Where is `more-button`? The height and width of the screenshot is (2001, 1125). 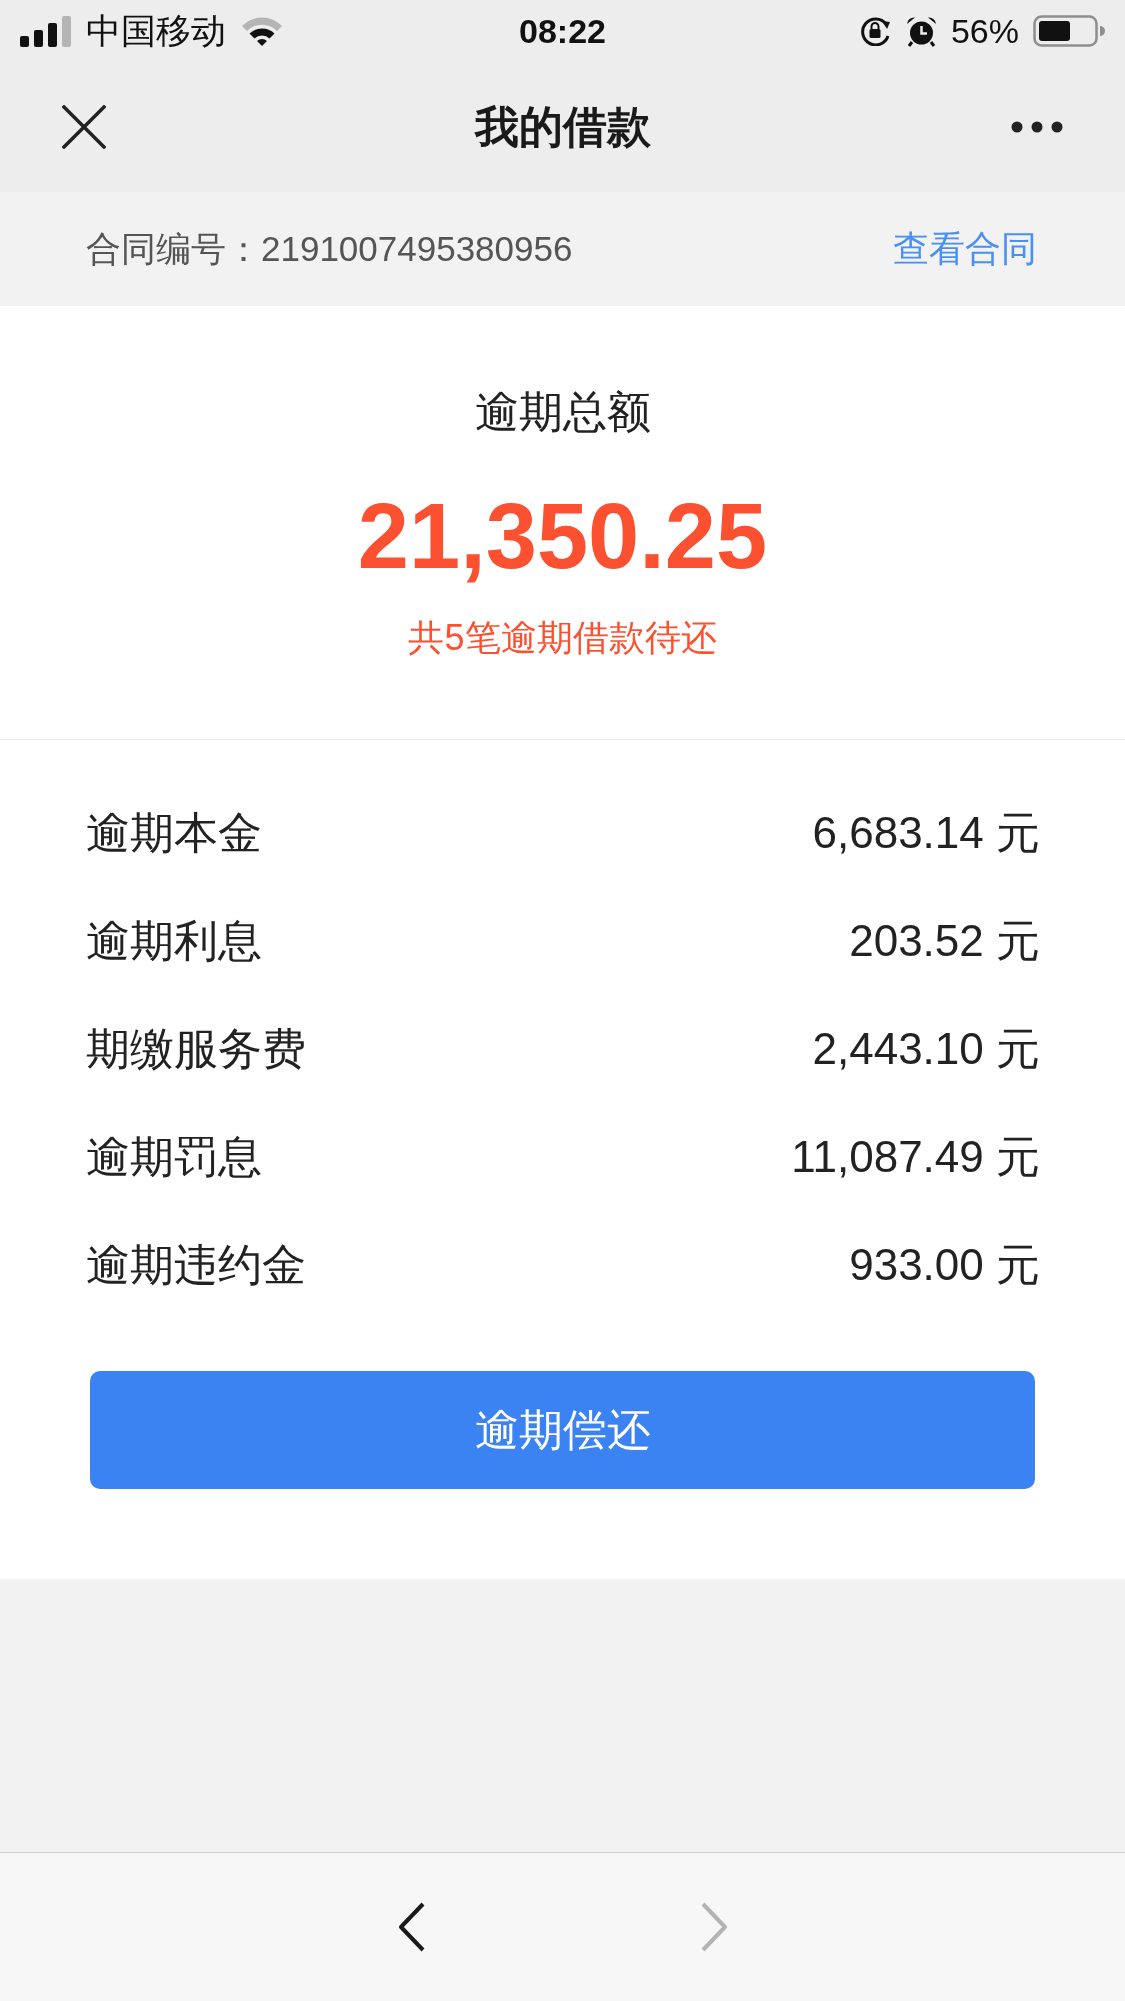 more-button is located at coordinates (1037, 127).